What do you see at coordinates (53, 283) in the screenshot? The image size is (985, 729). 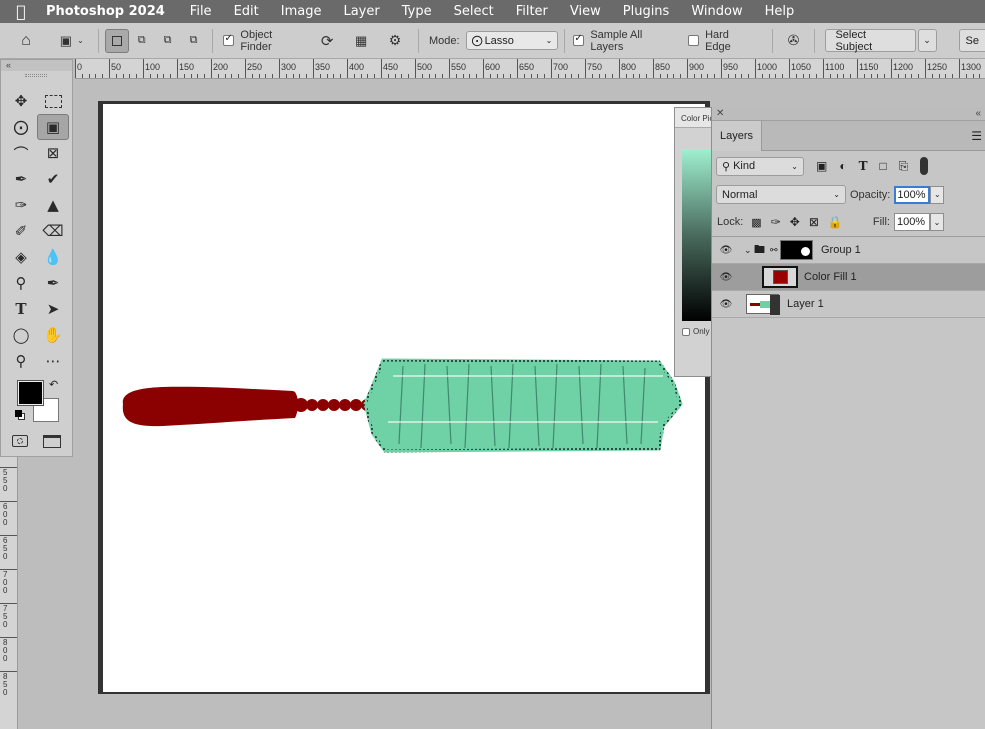 I see `pen-tool-icon: ✒` at bounding box center [53, 283].